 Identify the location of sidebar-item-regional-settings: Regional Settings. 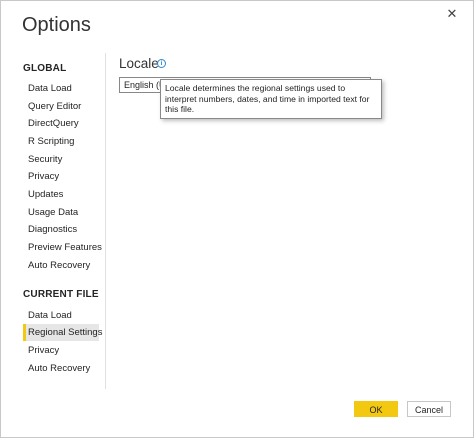
(62, 332).